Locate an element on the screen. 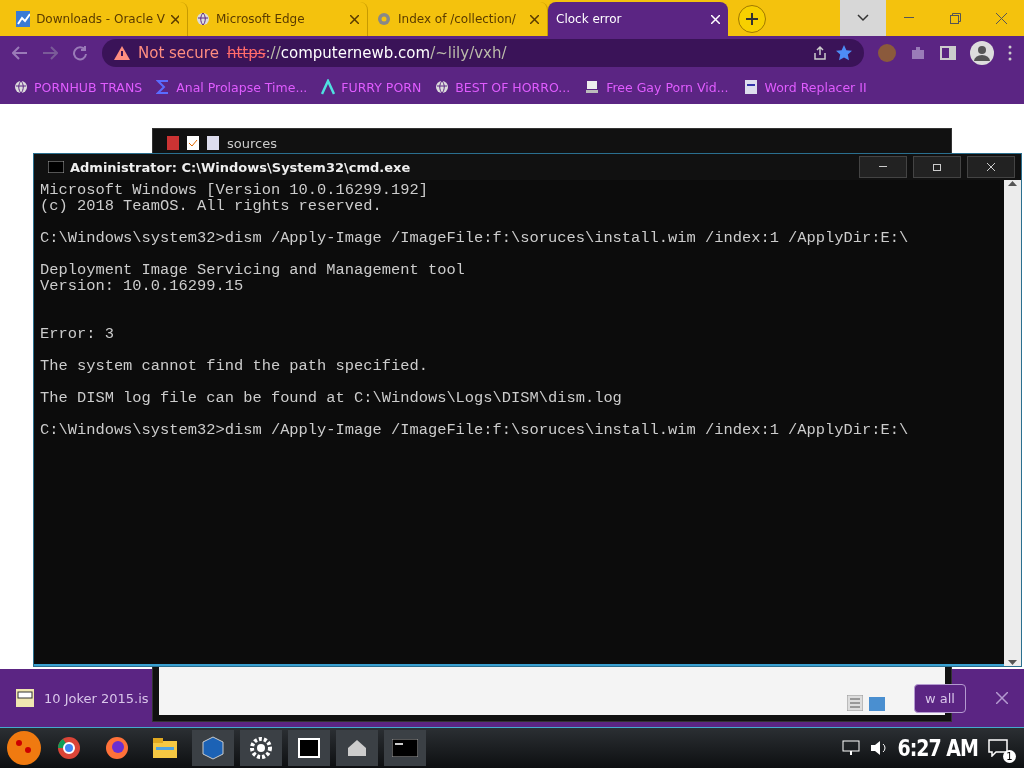  security-label: Not secure is located at coordinates (178, 53).